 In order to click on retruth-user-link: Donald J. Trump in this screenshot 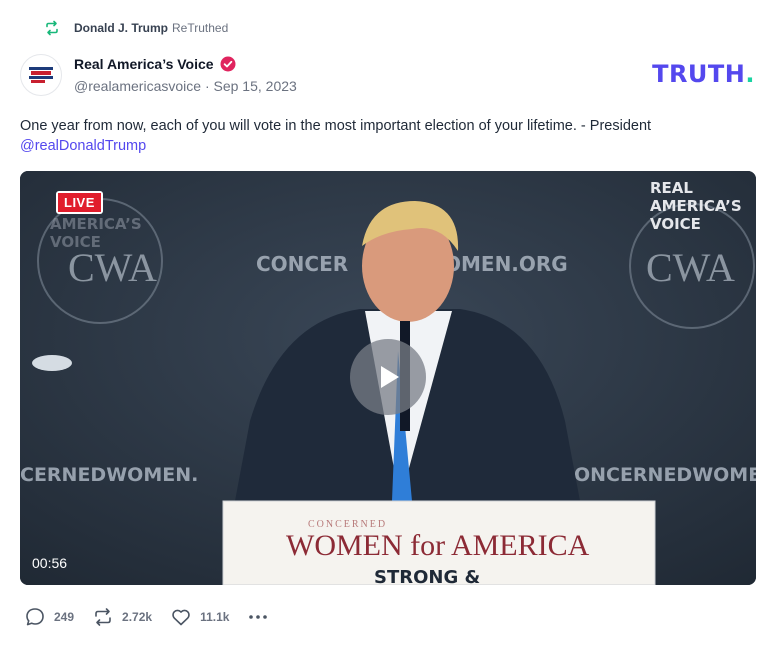, I will do `click(121, 28)`.